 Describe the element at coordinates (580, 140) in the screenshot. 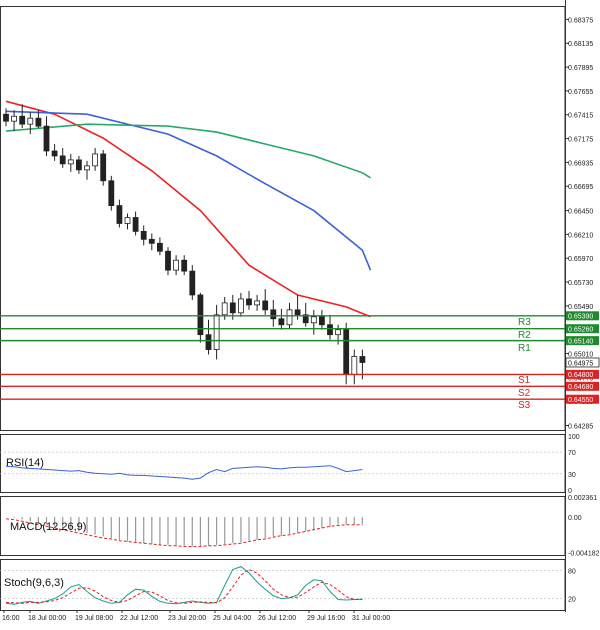

I see `price-axis-tick-label: 0.67175` at that location.